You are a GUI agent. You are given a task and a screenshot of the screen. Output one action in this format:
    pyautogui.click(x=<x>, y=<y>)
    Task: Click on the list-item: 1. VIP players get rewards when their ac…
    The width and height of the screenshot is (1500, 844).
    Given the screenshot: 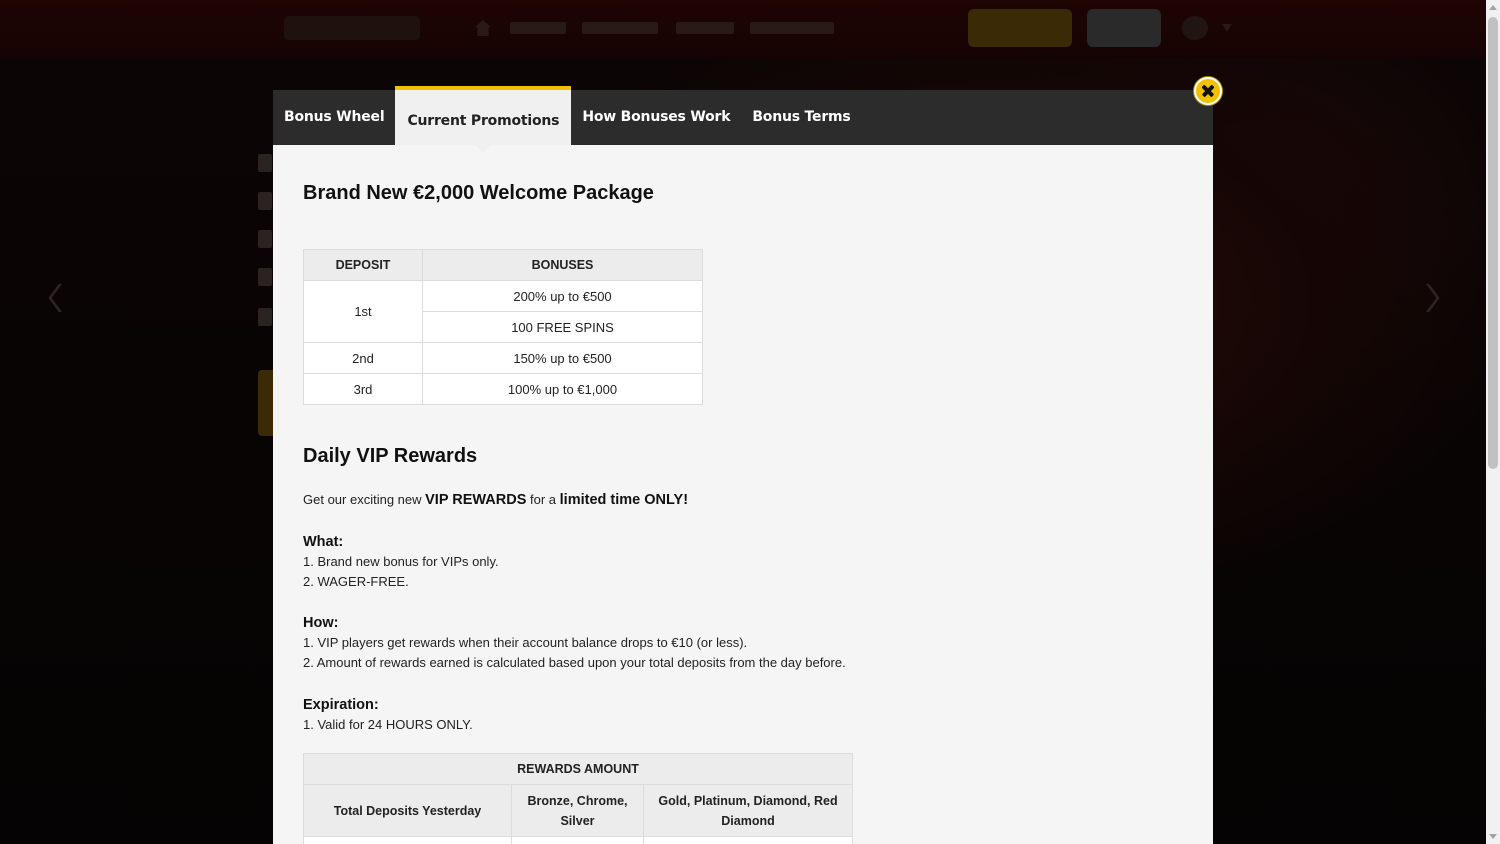 What is the action you would take?
    pyautogui.click(x=525, y=642)
    